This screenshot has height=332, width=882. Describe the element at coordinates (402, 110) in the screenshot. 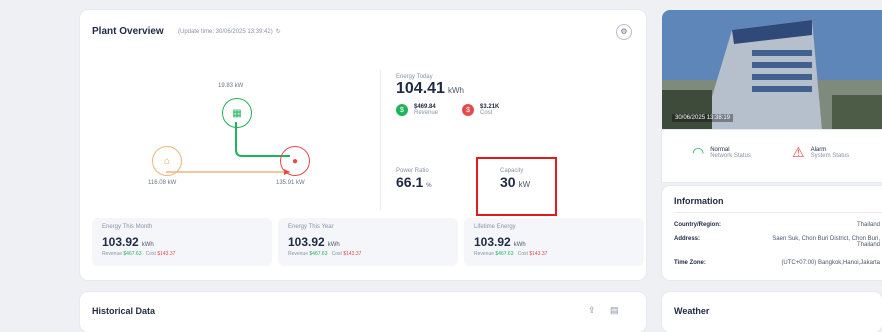

I see `revenue-icon: $` at that location.